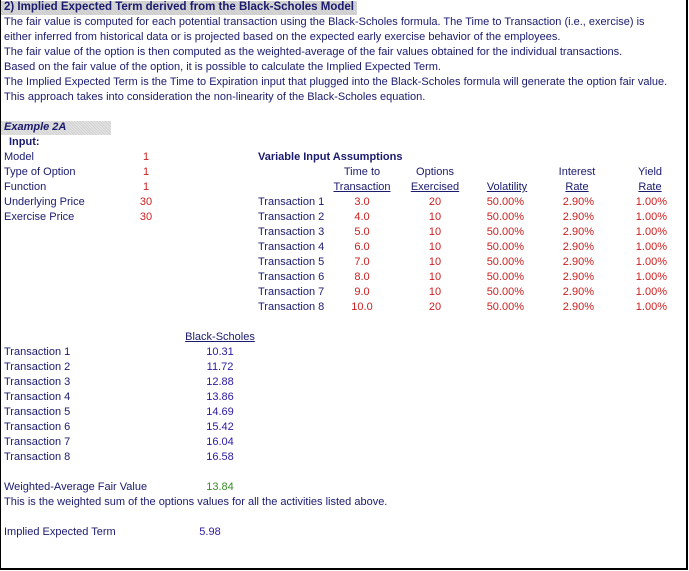 This screenshot has height=571, width=689. What do you see at coordinates (220, 382) in the screenshot?
I see `result-value: 12.88` at bounding box center [220, 382].